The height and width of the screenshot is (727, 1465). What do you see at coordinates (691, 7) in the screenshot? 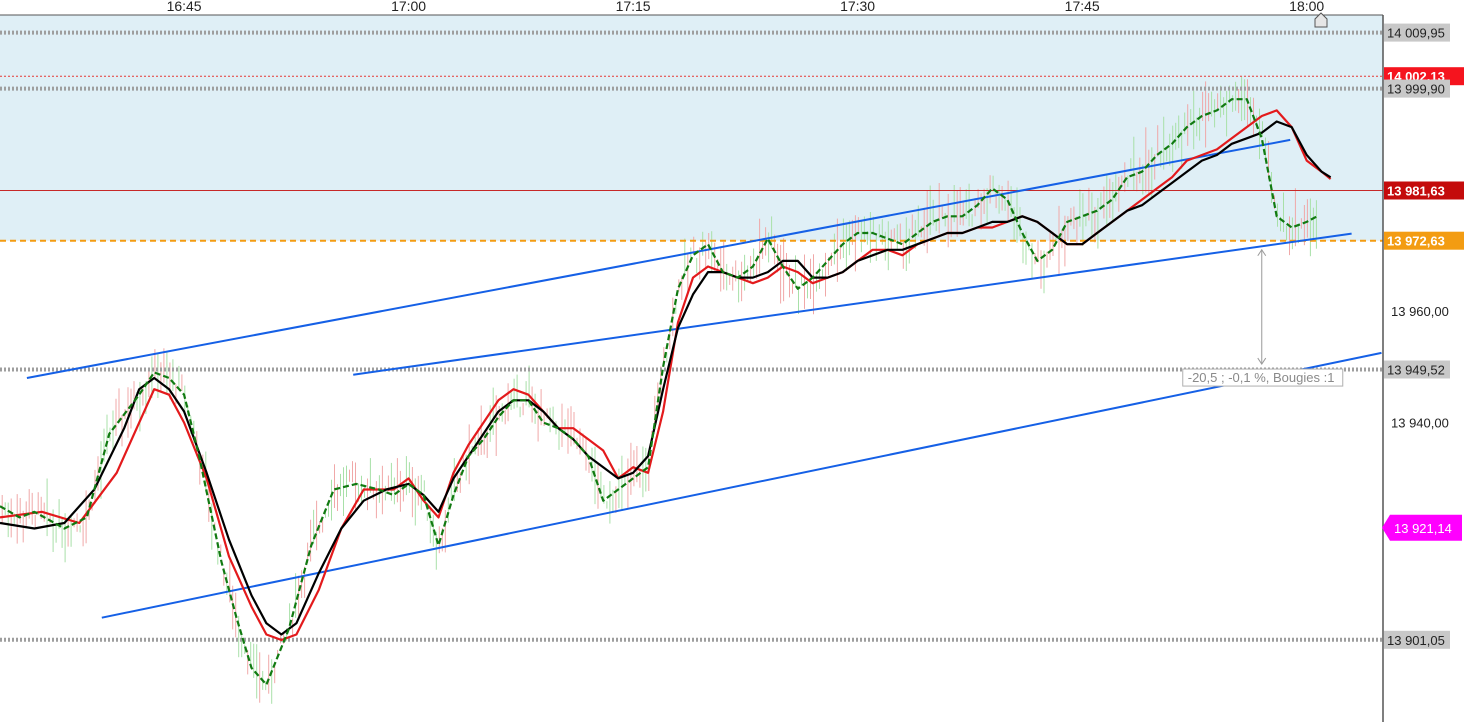
I see `time-axis` at bounding box center [691, 7].